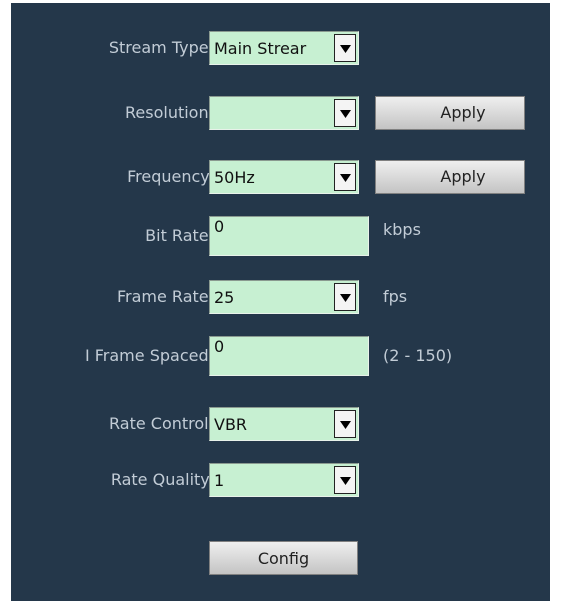 The image size is (563, 605). Describe the element at coordinates (170, 176) in the screenshot. I see `frequency-label: Frequency:` at that location.